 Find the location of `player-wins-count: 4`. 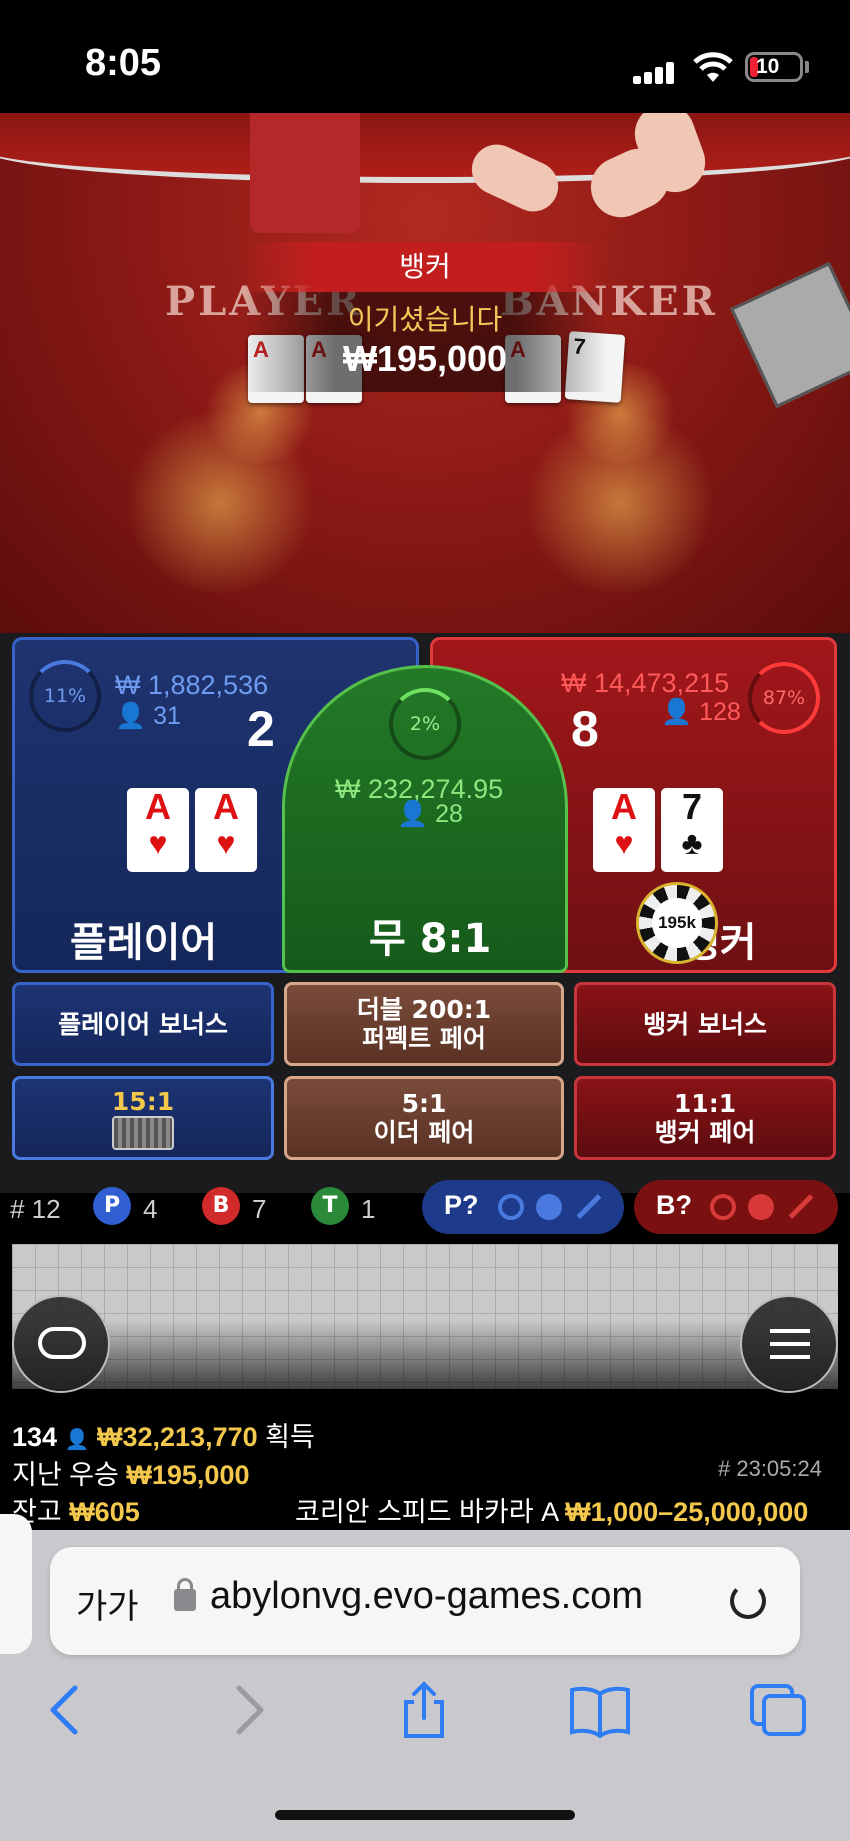

player-wins-count: 4 is located at coordinates (150, 1209).